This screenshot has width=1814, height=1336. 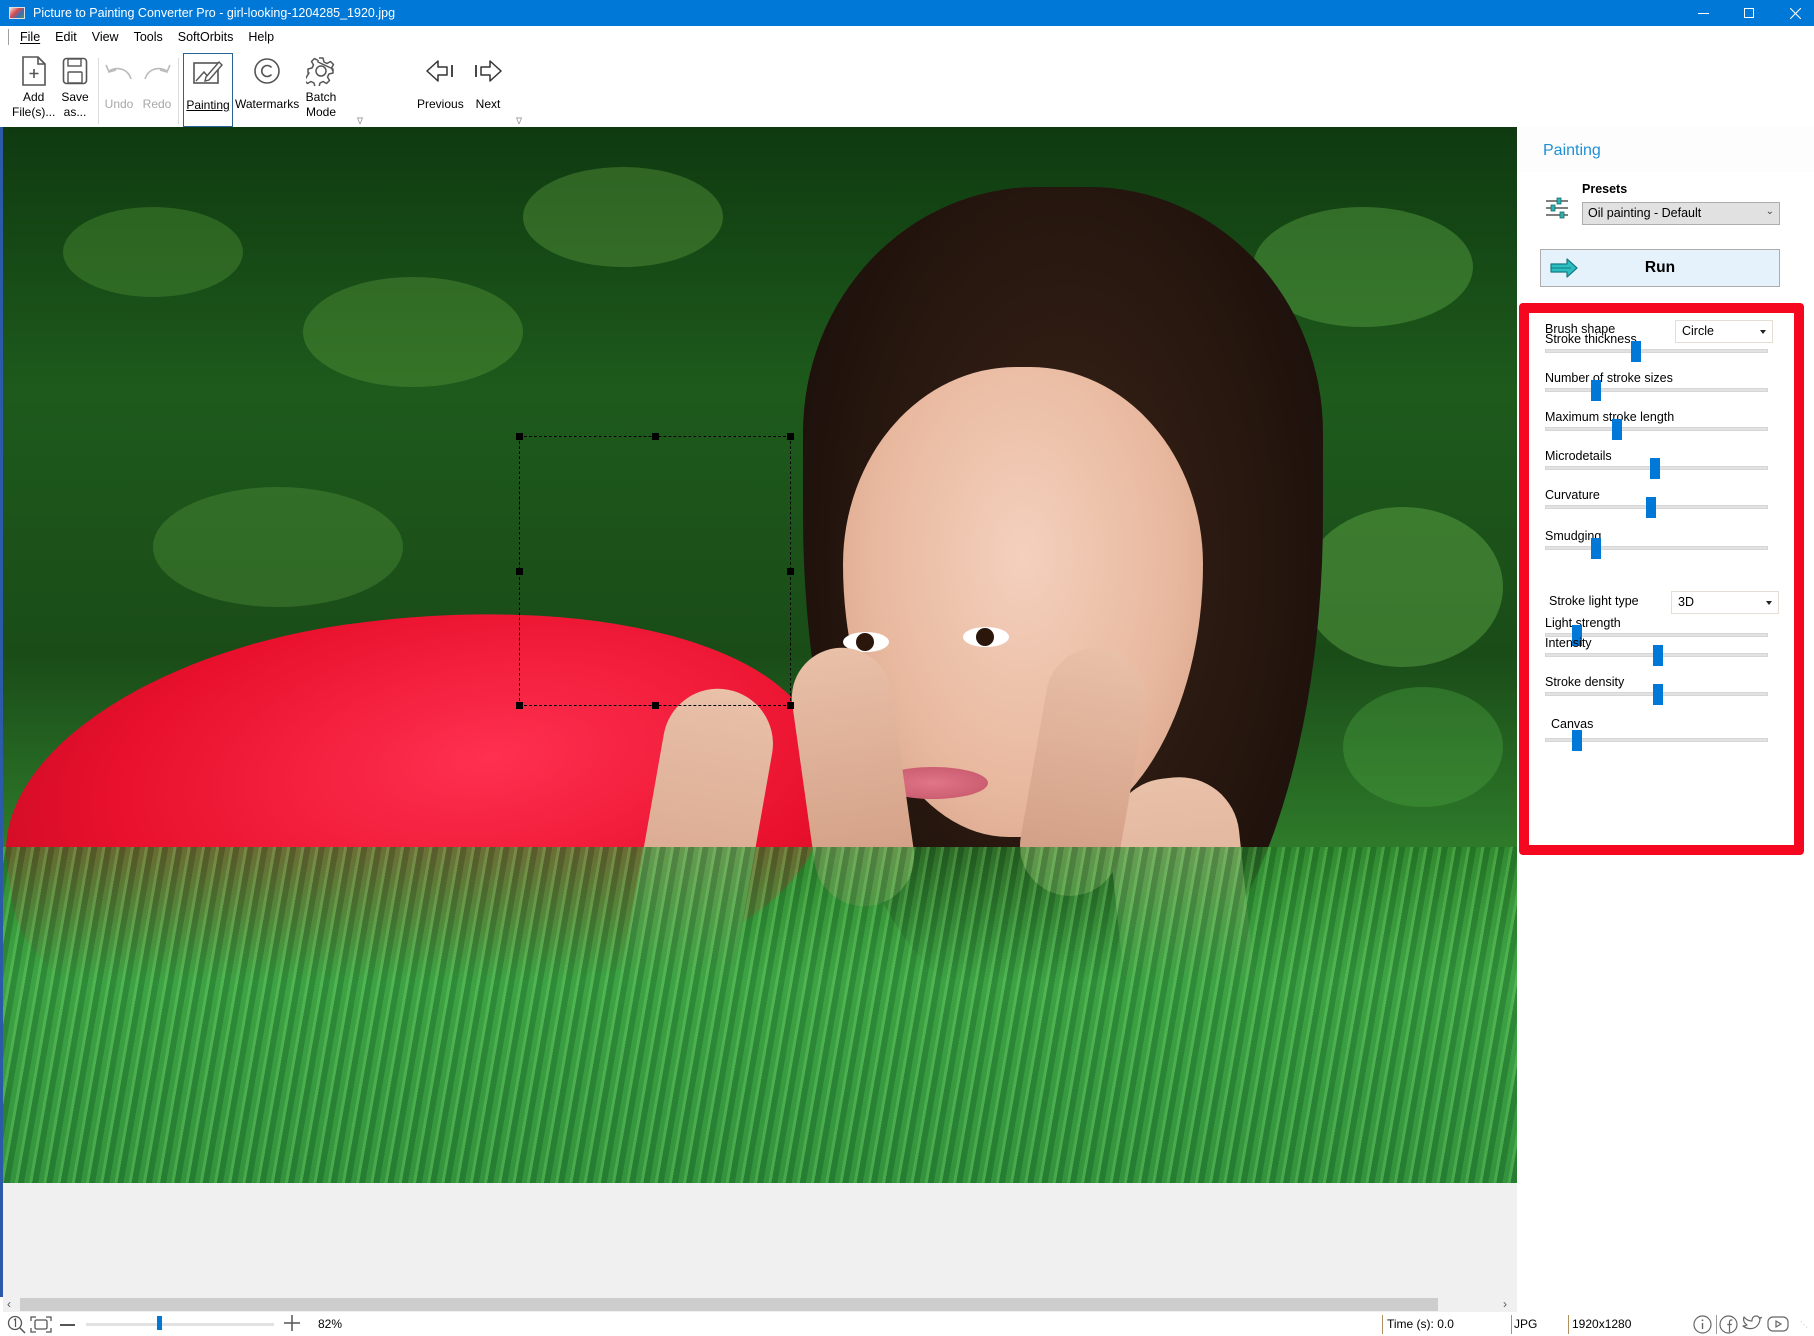 I want to click on maximize-button, so click(x=1749, y=13).